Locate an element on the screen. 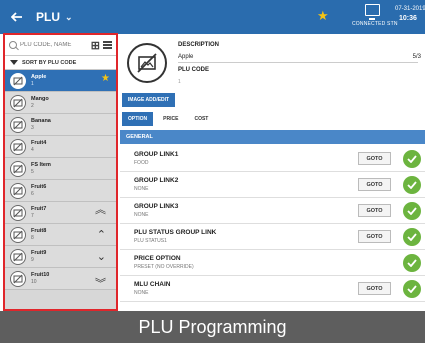 This screenshot has height=343, width=425. item-name: Fruit9 is located at coordinates (39, 252).